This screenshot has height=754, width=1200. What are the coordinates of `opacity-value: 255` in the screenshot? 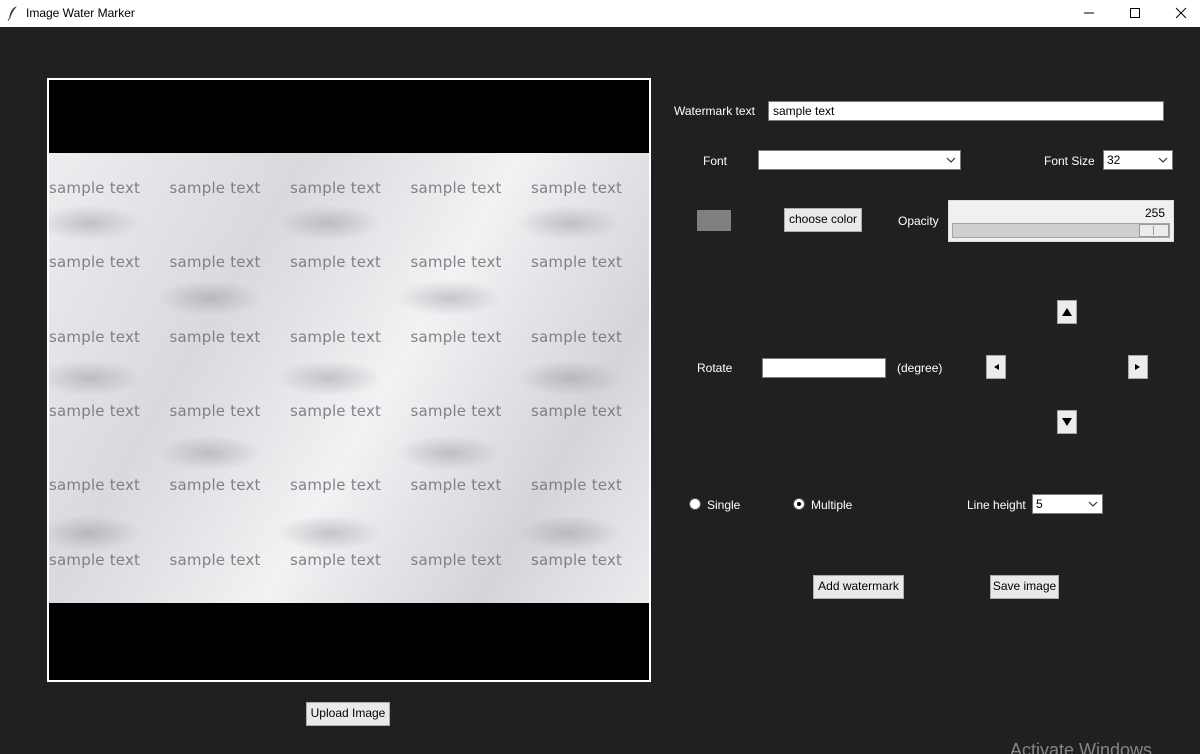 It's located at (1154, 213).